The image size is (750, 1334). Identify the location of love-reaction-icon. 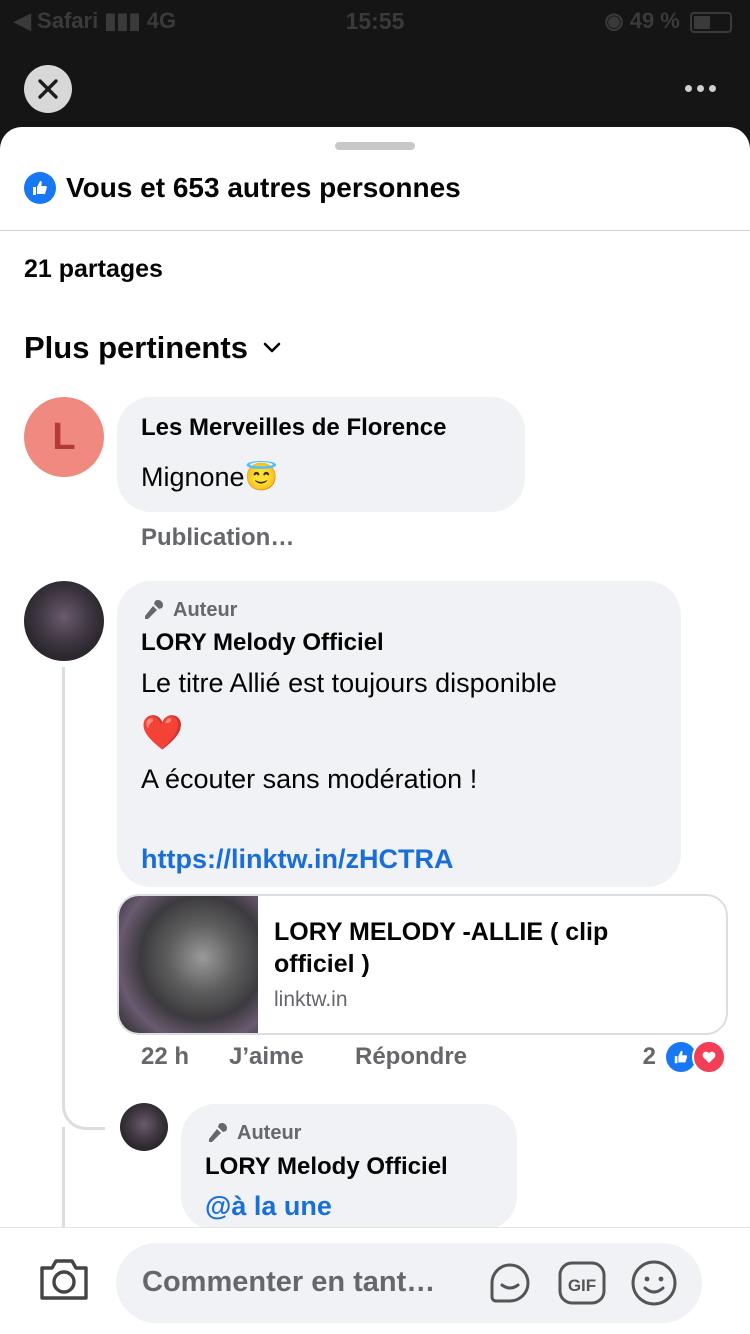
(709, 1057).